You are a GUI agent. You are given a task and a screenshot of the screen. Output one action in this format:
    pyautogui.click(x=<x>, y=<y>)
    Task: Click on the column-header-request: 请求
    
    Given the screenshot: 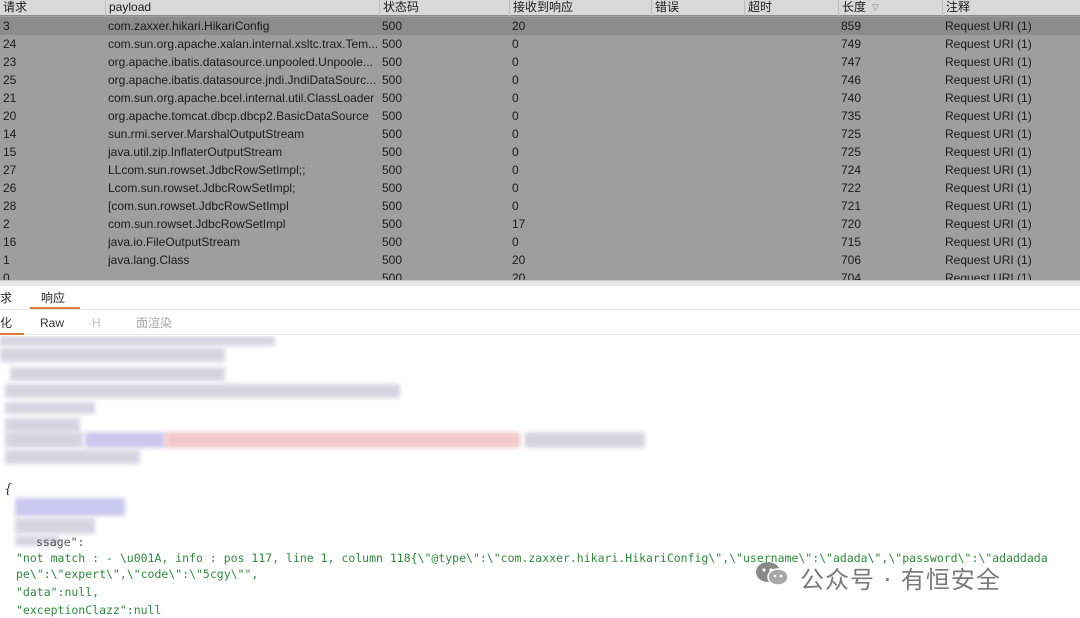 What is the action you would take?
    pyautogui.click(x=52, y=8)
    